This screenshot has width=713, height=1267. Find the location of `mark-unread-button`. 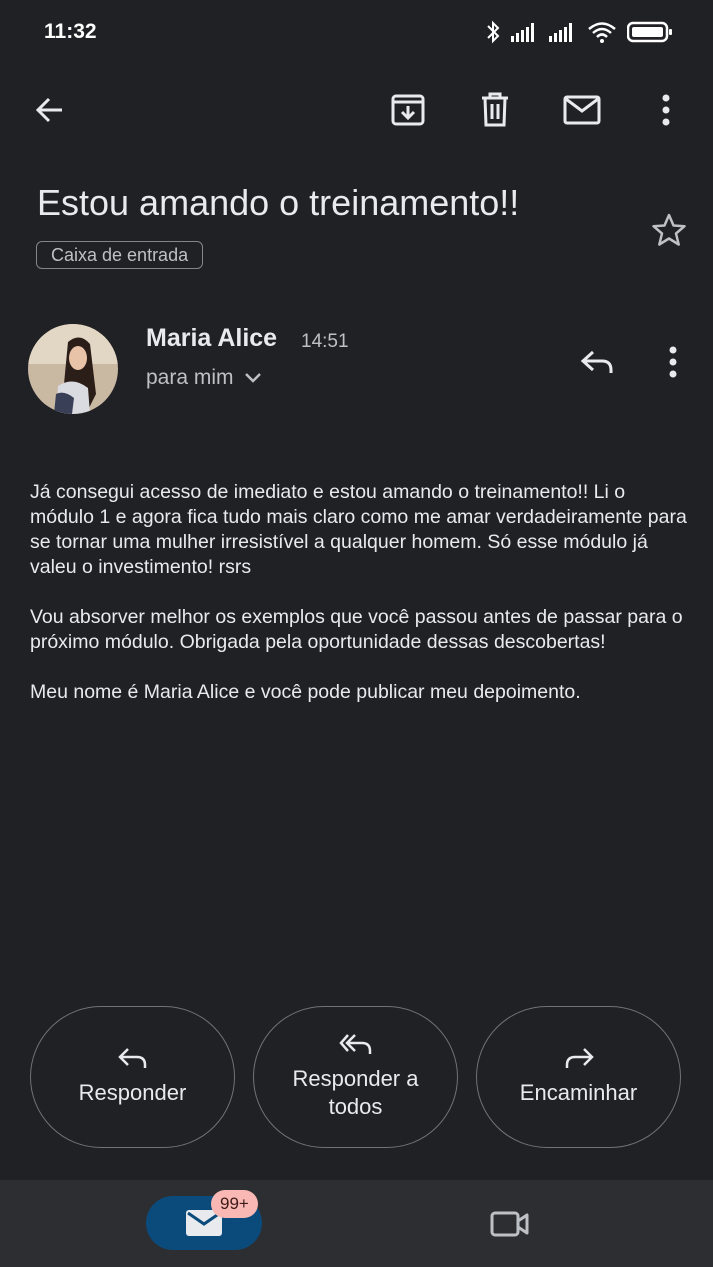

mark-unread-button is located at coordinates (582, 110).